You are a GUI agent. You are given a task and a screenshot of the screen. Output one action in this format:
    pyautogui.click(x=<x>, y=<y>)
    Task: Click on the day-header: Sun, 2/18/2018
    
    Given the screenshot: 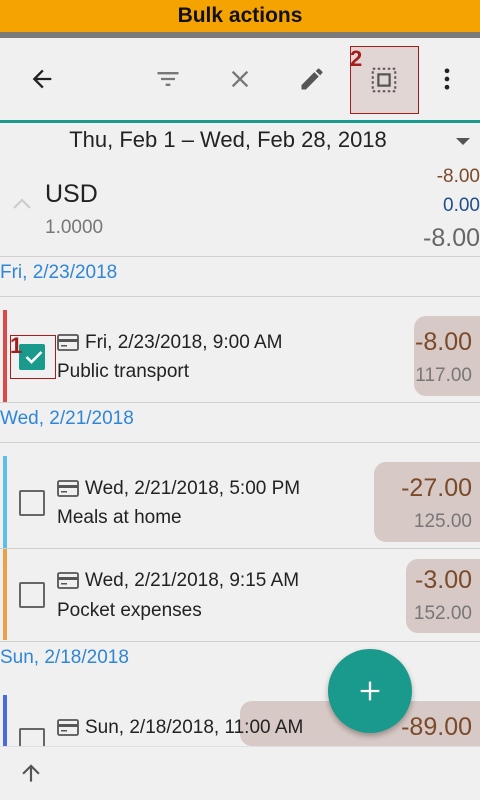 What is the action you would take?
    pyautogui.click(x=64, y=657)
    